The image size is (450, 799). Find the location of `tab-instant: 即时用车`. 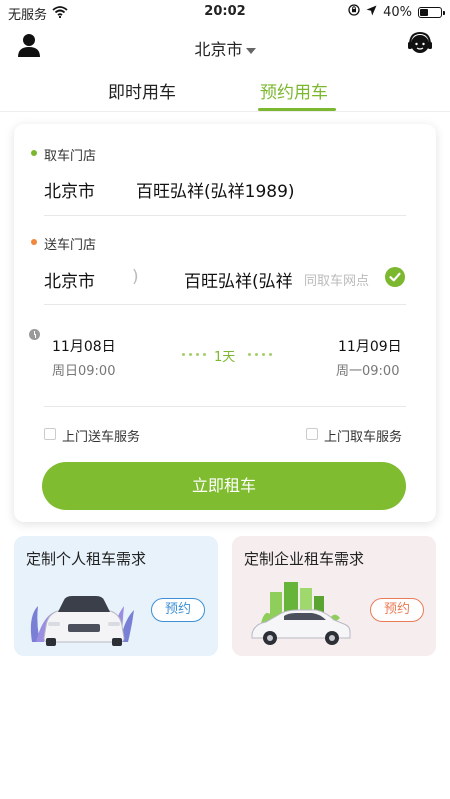

tab-instant: 即时用车 is located at coordinates (142, 90).